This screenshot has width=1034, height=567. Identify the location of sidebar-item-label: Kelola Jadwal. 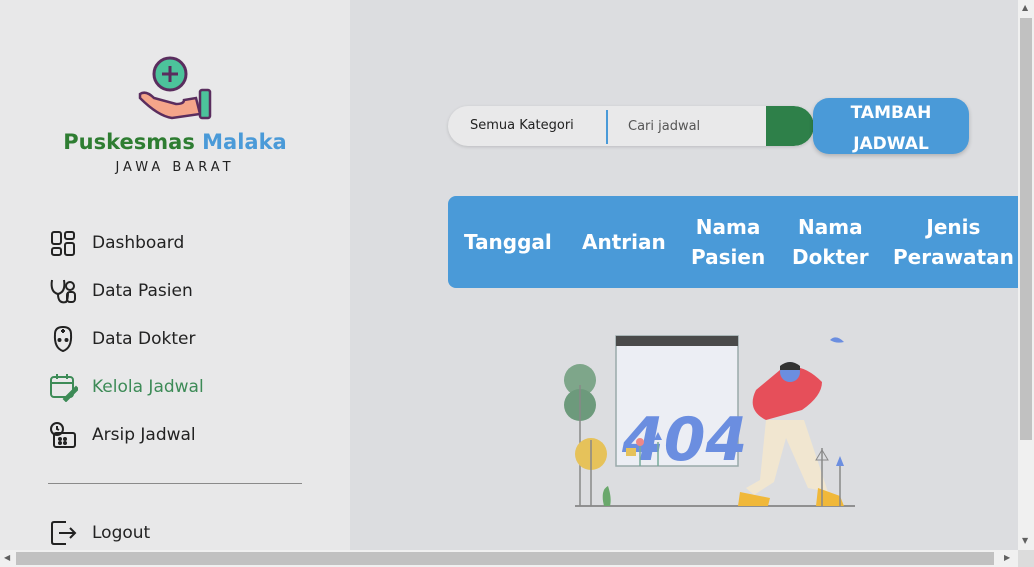
(148, 387).